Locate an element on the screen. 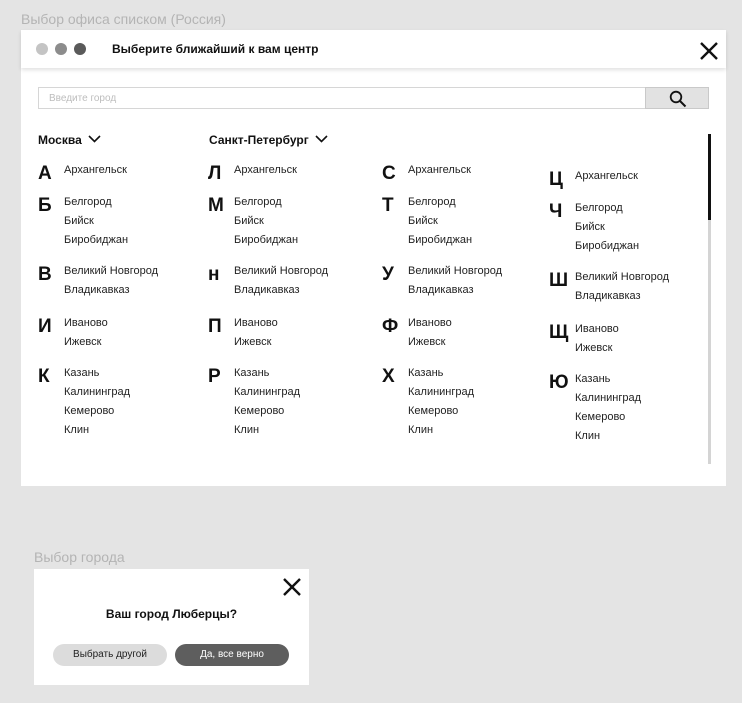 This screenshot has height=703, width=742. search-icon is located at coordinates (678, 99).